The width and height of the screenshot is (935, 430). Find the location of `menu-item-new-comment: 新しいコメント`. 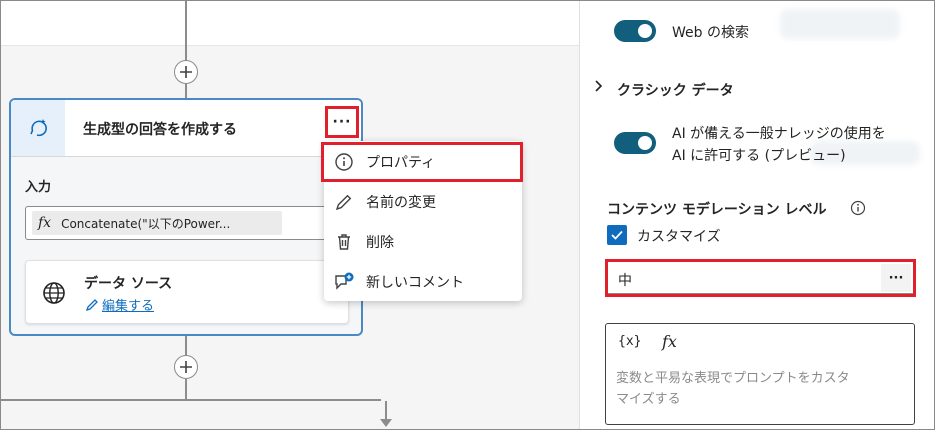

menu-item-new-comment: 新しいコメント is located at coordinates (423, 282).